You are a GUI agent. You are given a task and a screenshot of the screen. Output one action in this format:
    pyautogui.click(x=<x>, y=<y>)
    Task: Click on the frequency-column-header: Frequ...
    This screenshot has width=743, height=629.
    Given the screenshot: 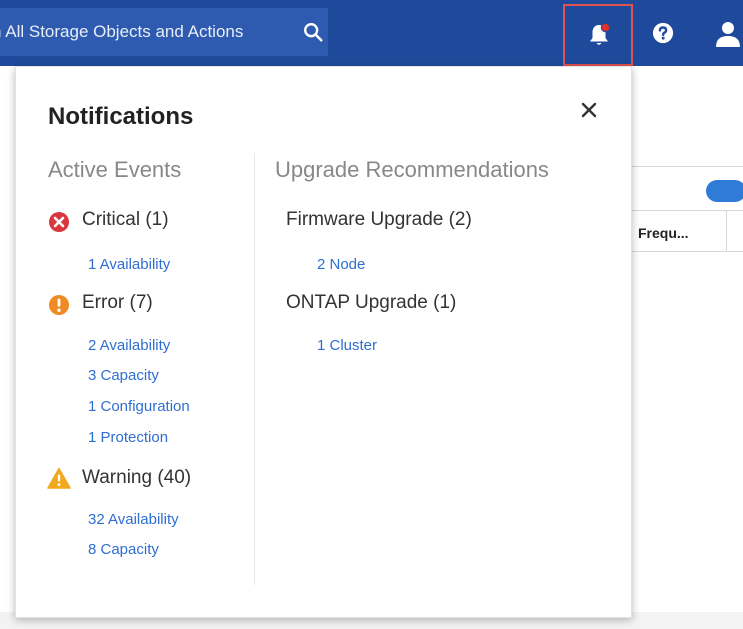 What is the action you would take?
    pyautogui.click(x=663, y=233)
    